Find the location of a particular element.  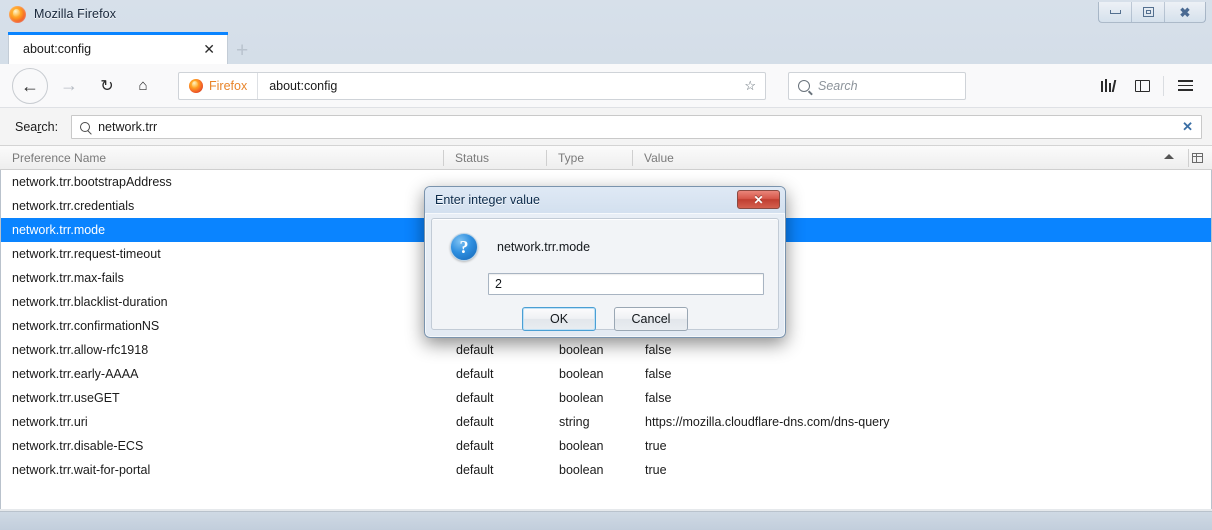

sidebar-toggle-icon is located at coordinates (1142, 86).